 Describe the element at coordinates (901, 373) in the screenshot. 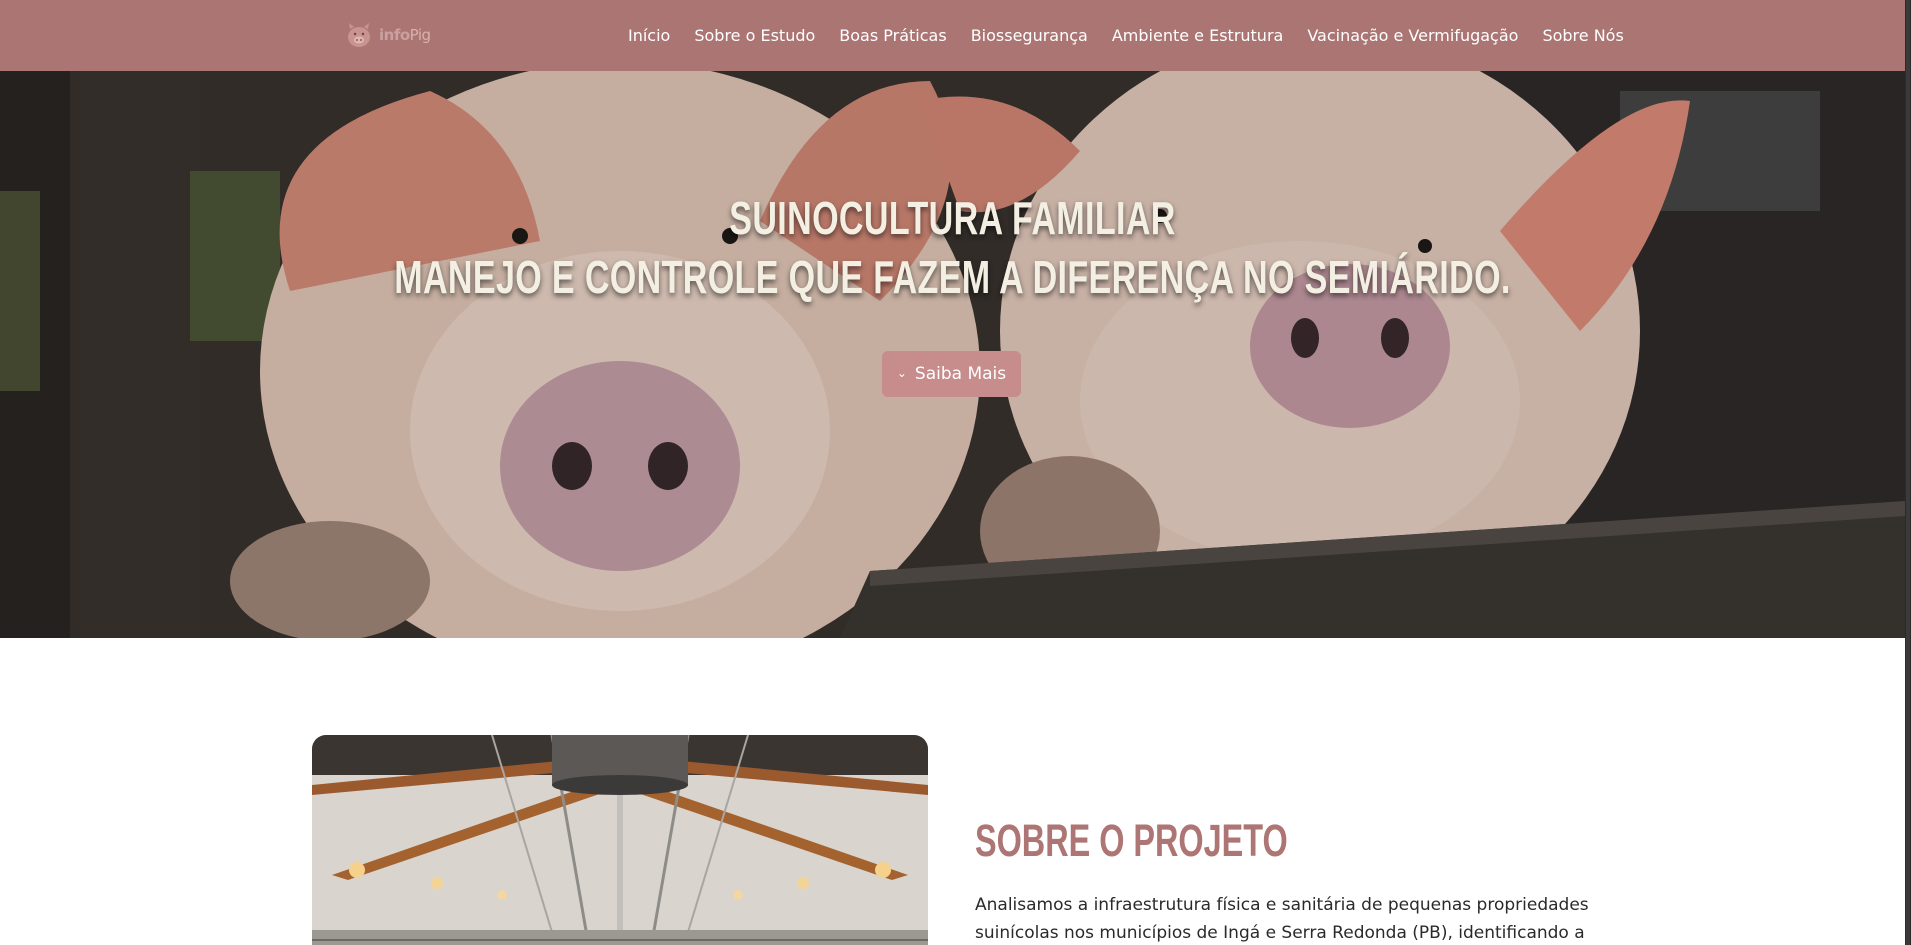

I see `chevron-down-icon: ⌄` at that location.